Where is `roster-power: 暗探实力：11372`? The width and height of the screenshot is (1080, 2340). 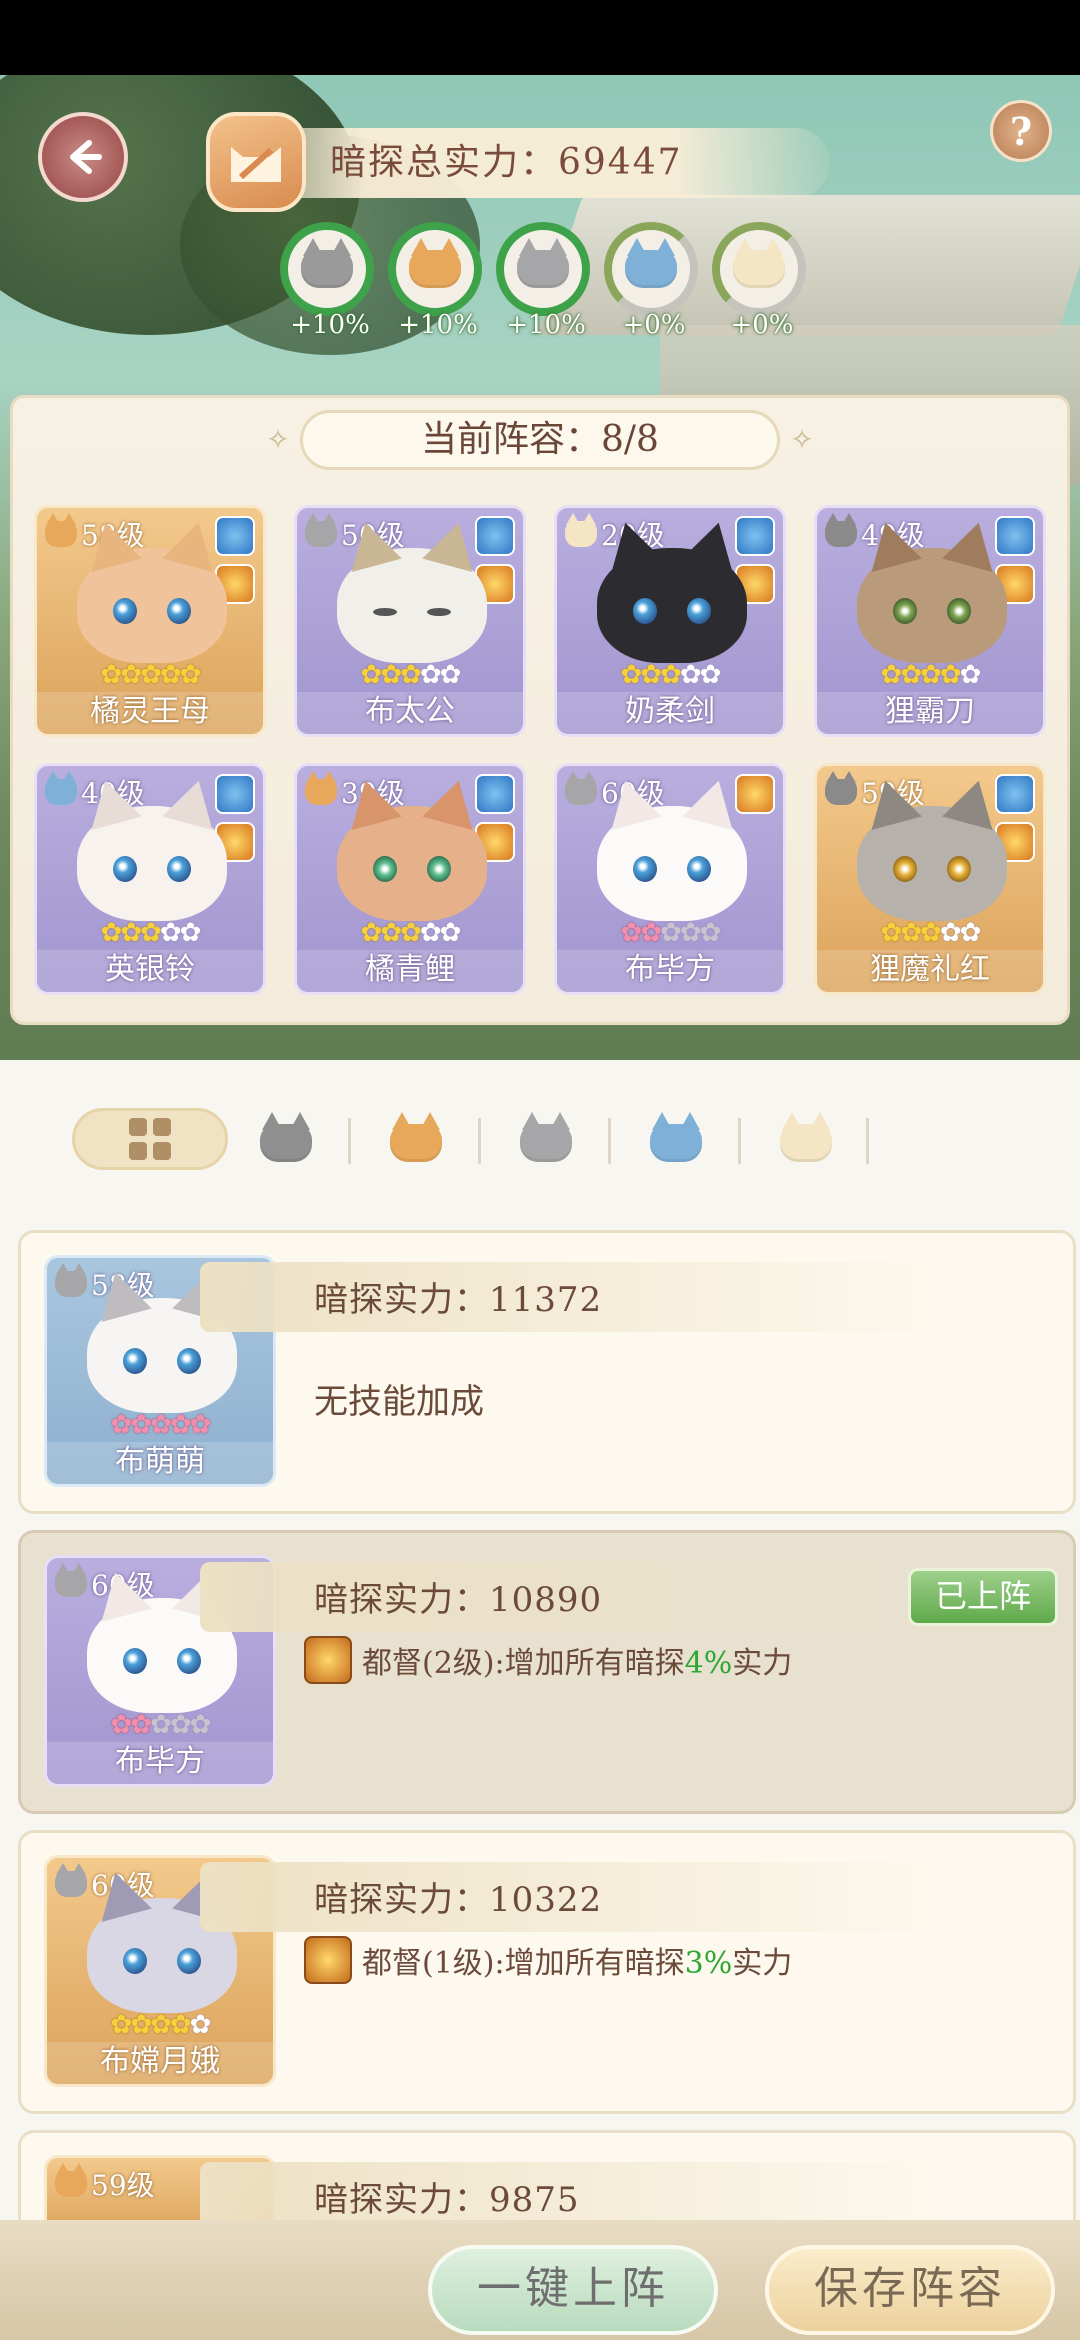 roster-power: 暗探实力：11372 is located at coordinates (458, 1300).